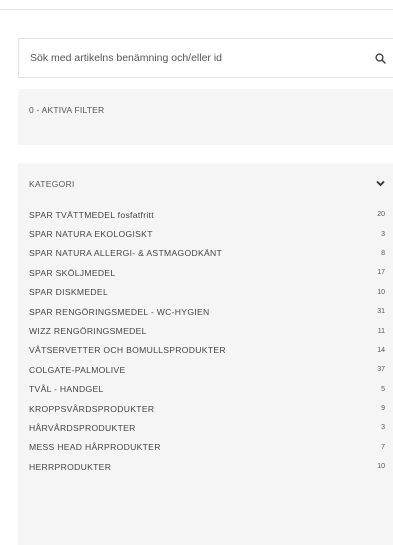 This screenshot has width=393, height=545. What do you see at coordinates (205, 408) in the screenshot?
I see `category-item: KROPPSVÅRDSPRODUKTER 9` at bounding box center [205, 408].